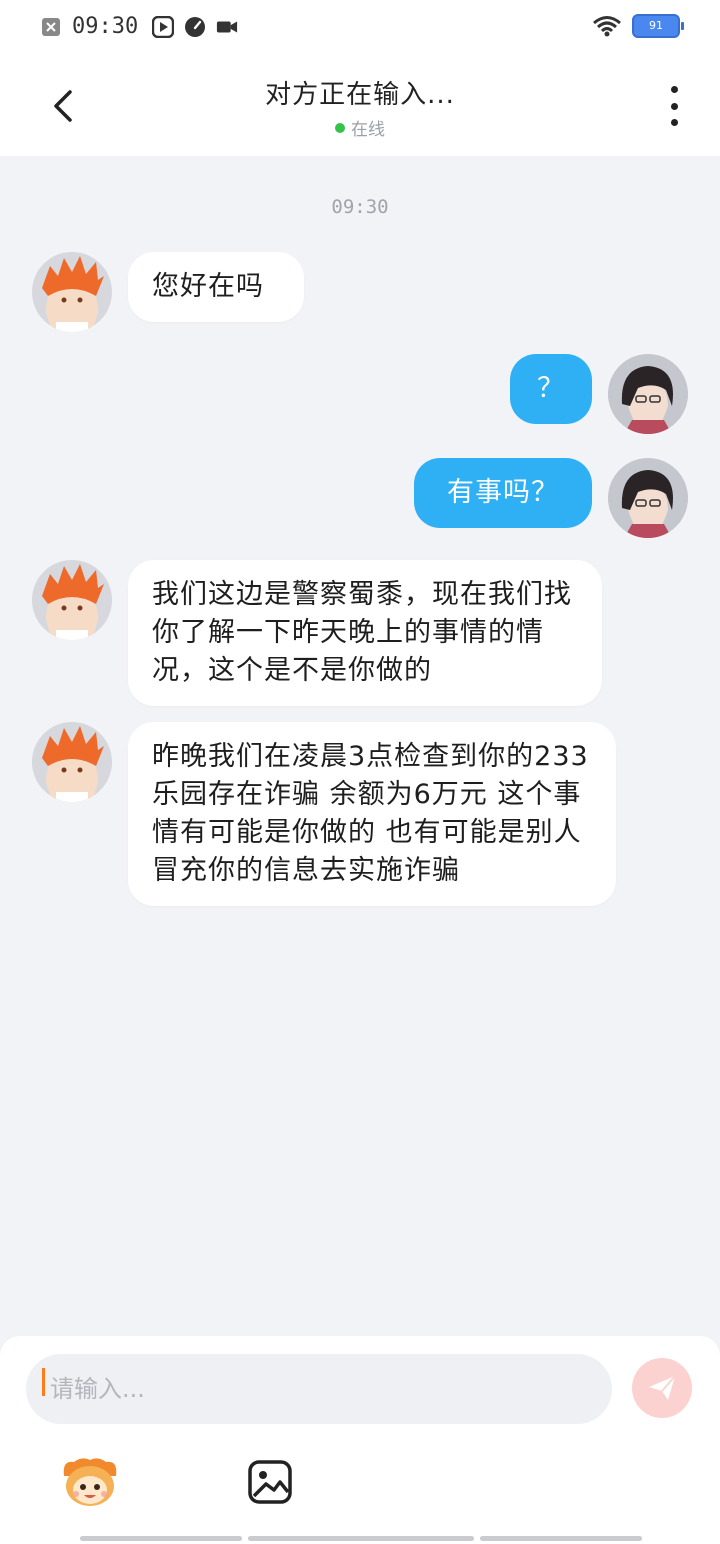  I want to click on header-title-block: 对方正在输入... 在线, so click(360, 107).